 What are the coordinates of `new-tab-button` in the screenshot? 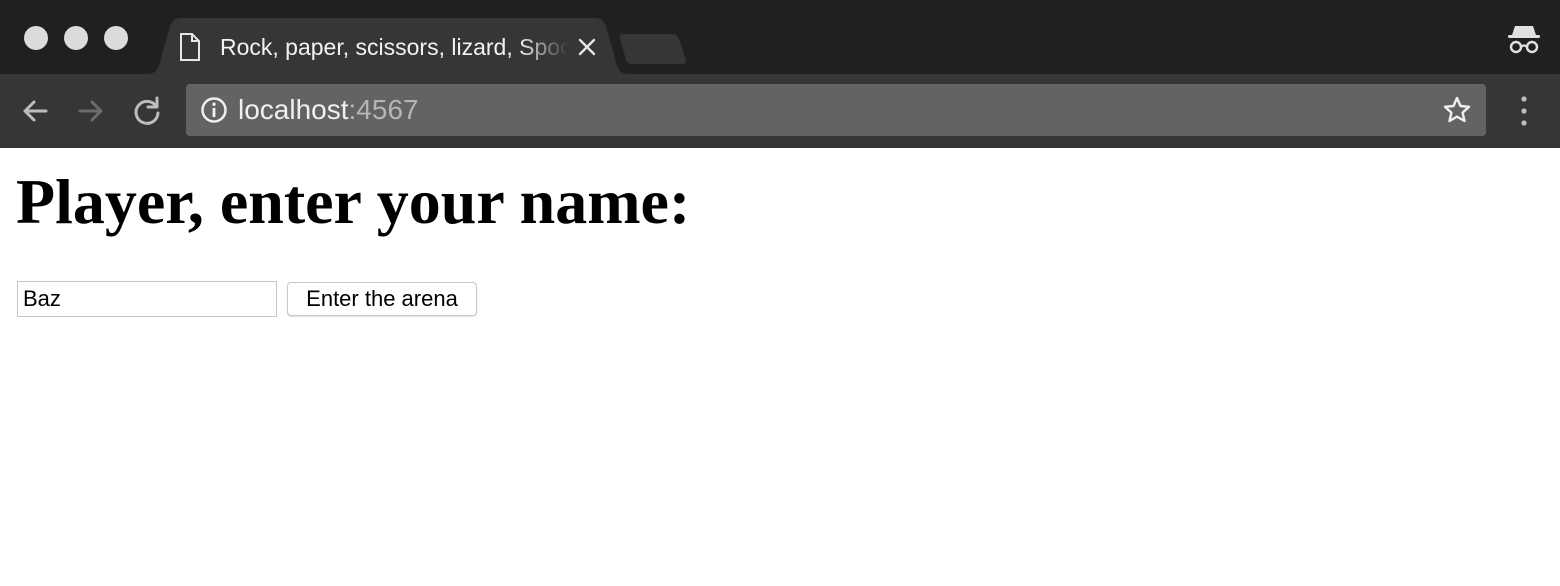 It's located at (654, 49).